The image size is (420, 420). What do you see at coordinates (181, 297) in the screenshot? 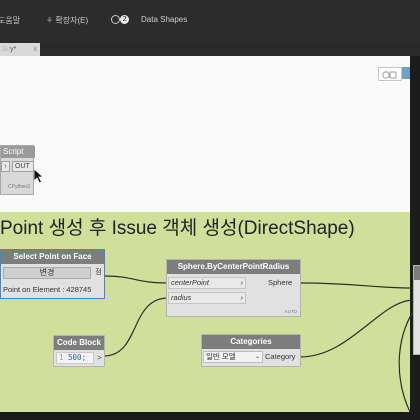
I see `radius-label: radius` at bounding box center [181, 297].